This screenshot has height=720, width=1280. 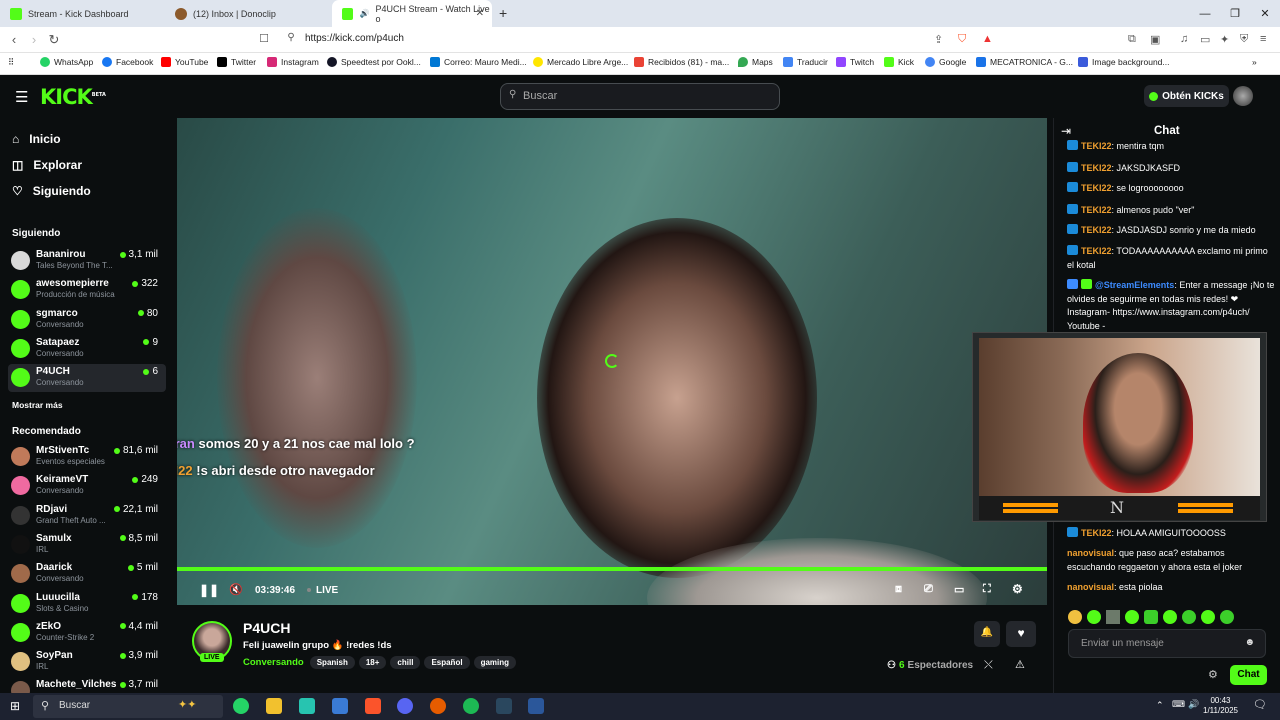 I want to click on new-tab-icon: +, so click(x=503, y=13).